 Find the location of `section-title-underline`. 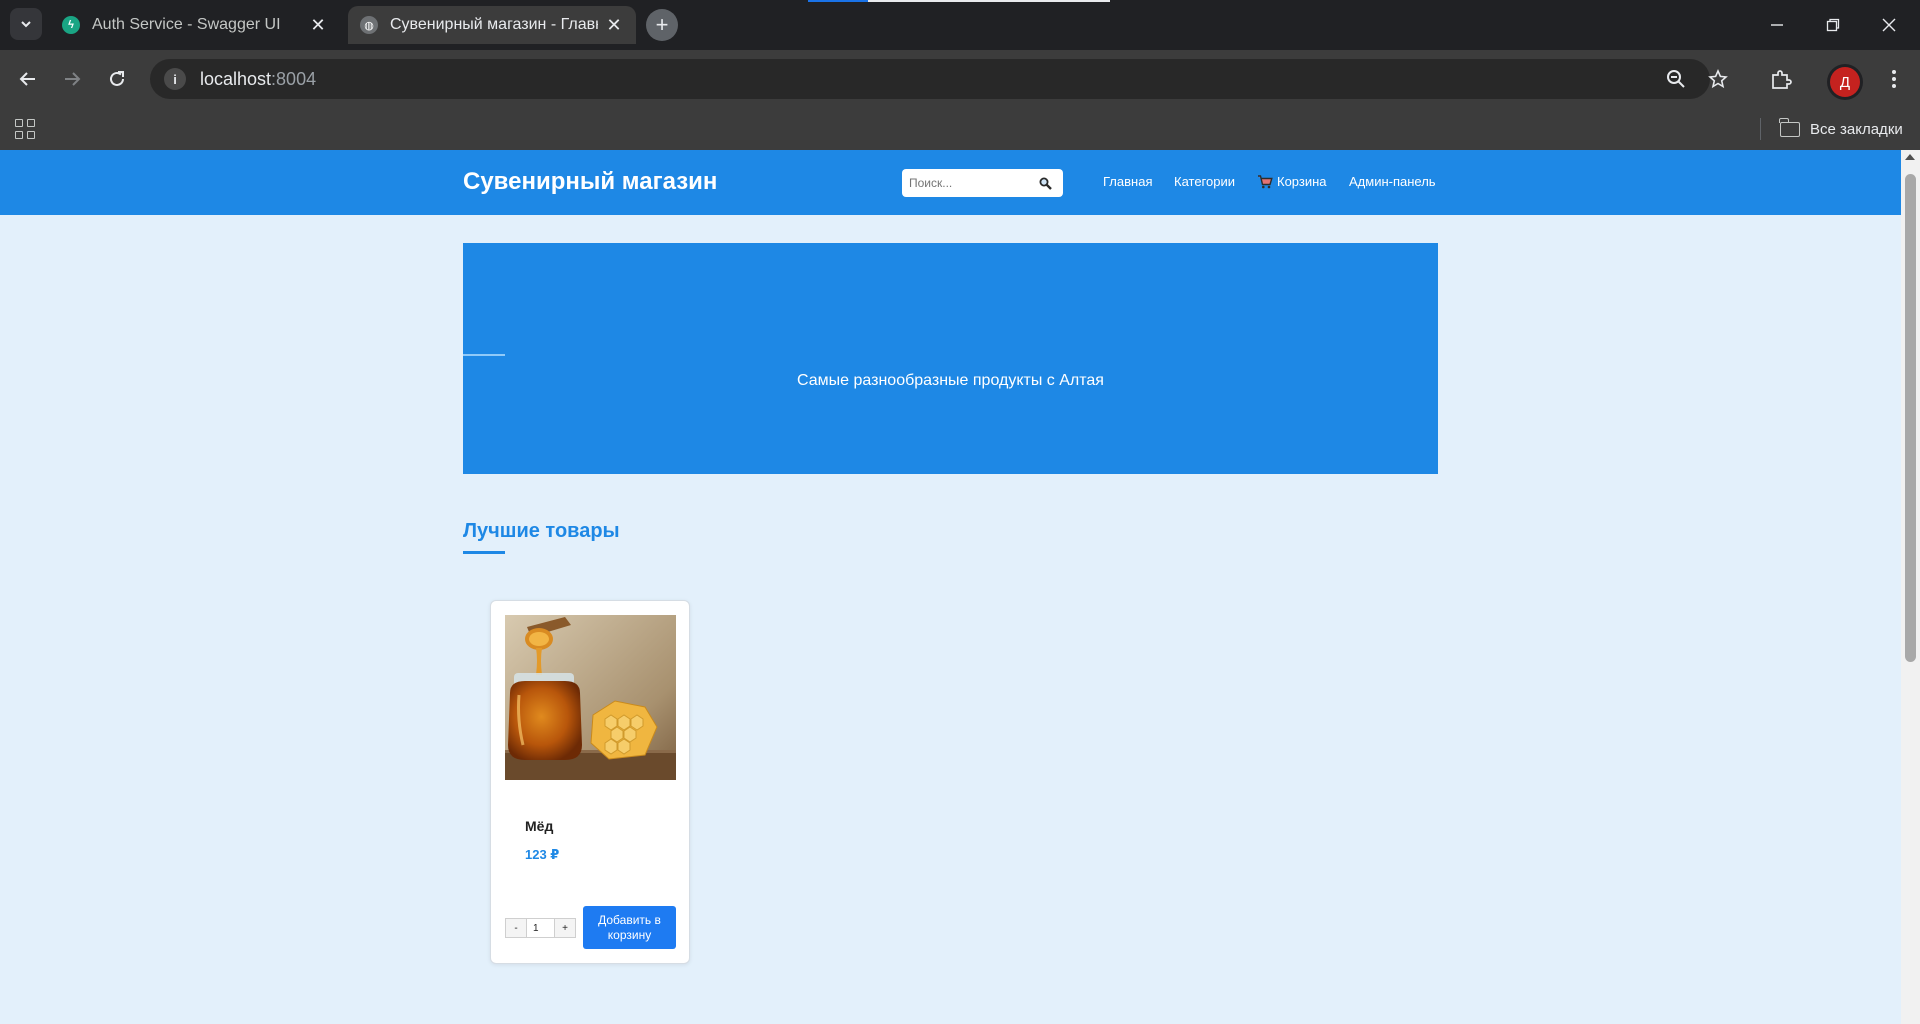

section-title-underline is located at coordinates (484, 552).